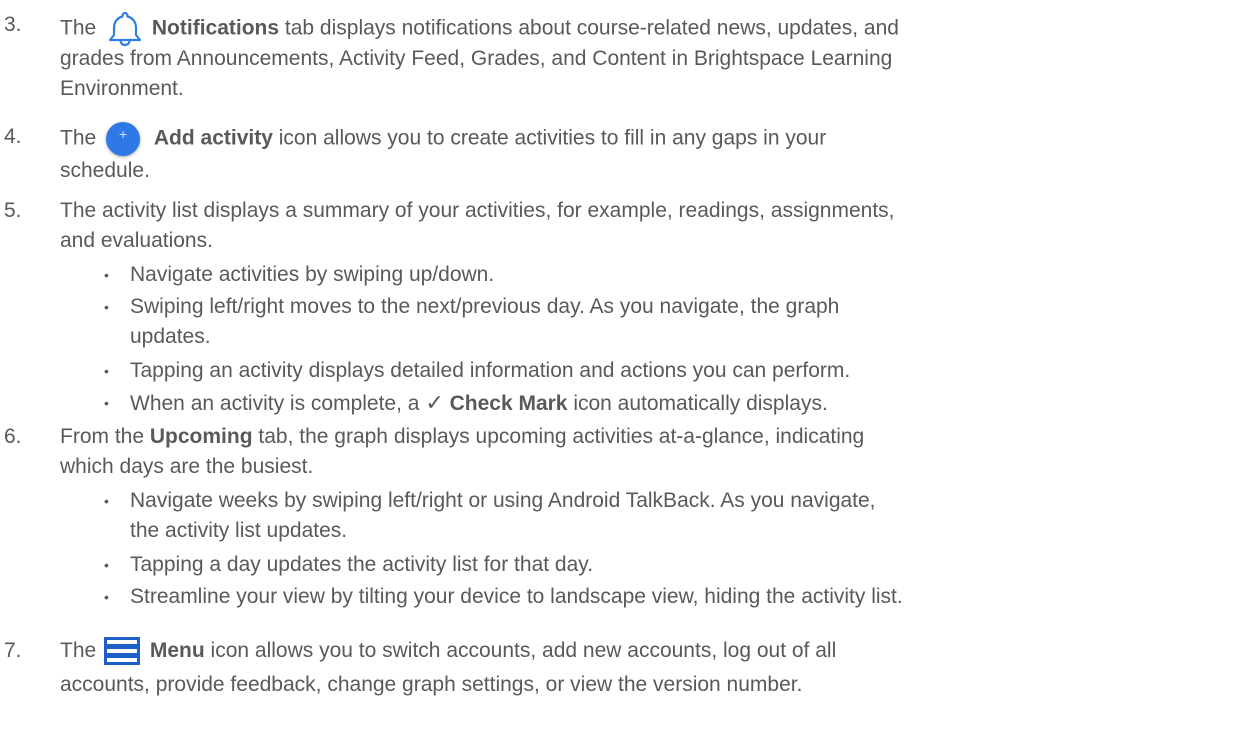  I want to click on list-item-4-line-2: schedule., so click(105, 170).